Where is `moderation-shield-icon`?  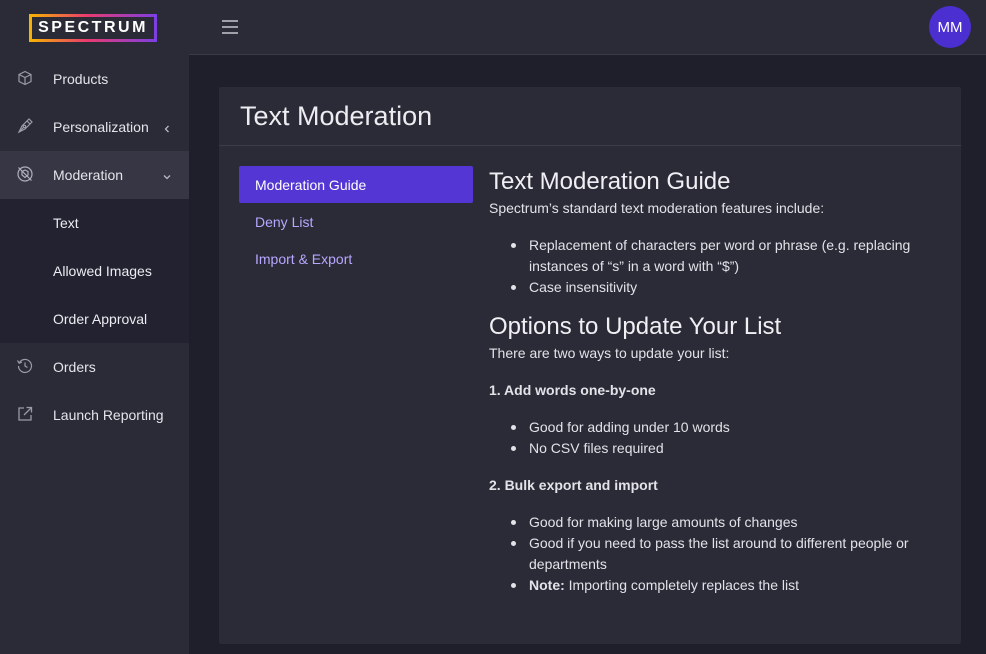
moderation-shield-icon is located at coordinates (25, 174).